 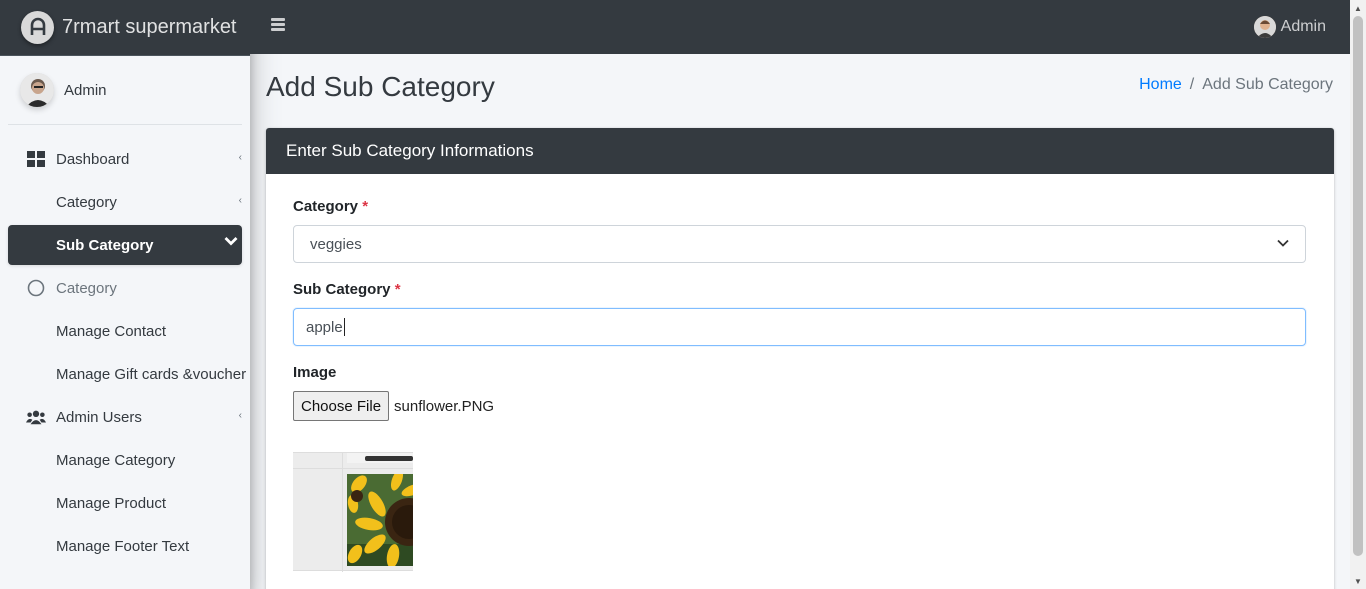 What do you see at coordinates (800, 406) in the screenshot?
I see `image-file-input: Choose File sunflower.PNG` at bounding box center [800, 406].